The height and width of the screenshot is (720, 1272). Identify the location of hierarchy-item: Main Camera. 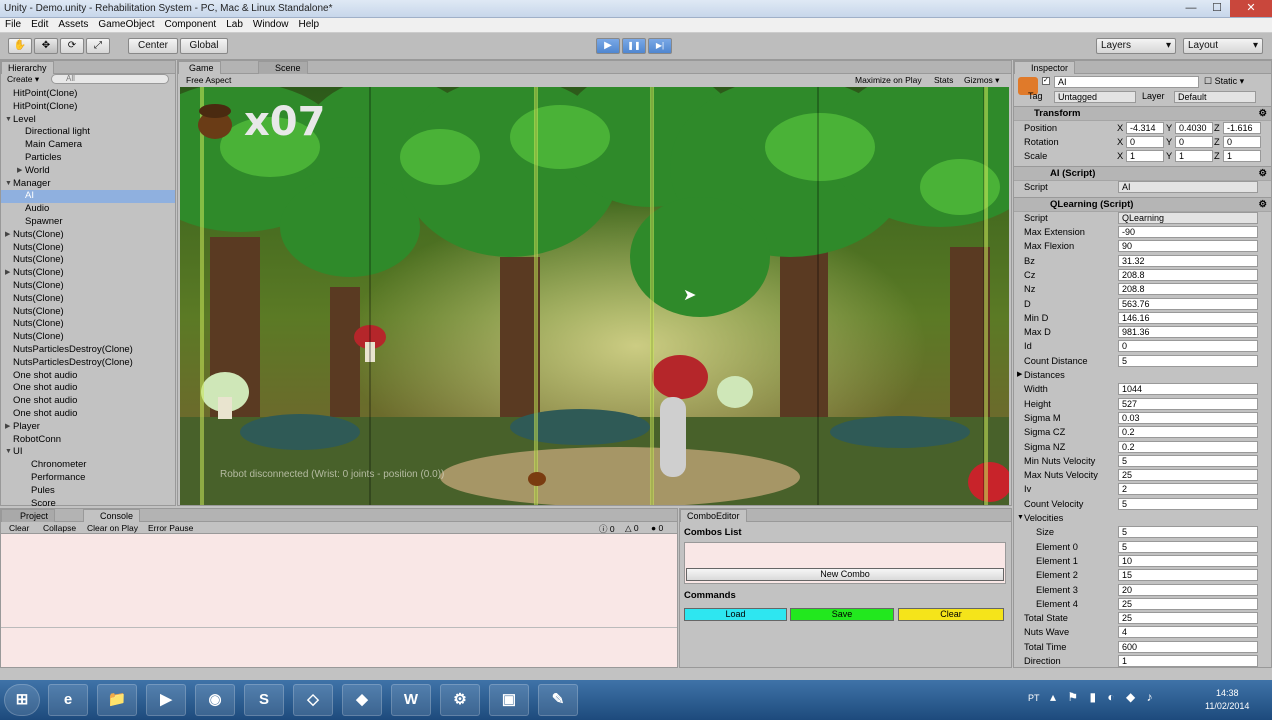
(88, 145).